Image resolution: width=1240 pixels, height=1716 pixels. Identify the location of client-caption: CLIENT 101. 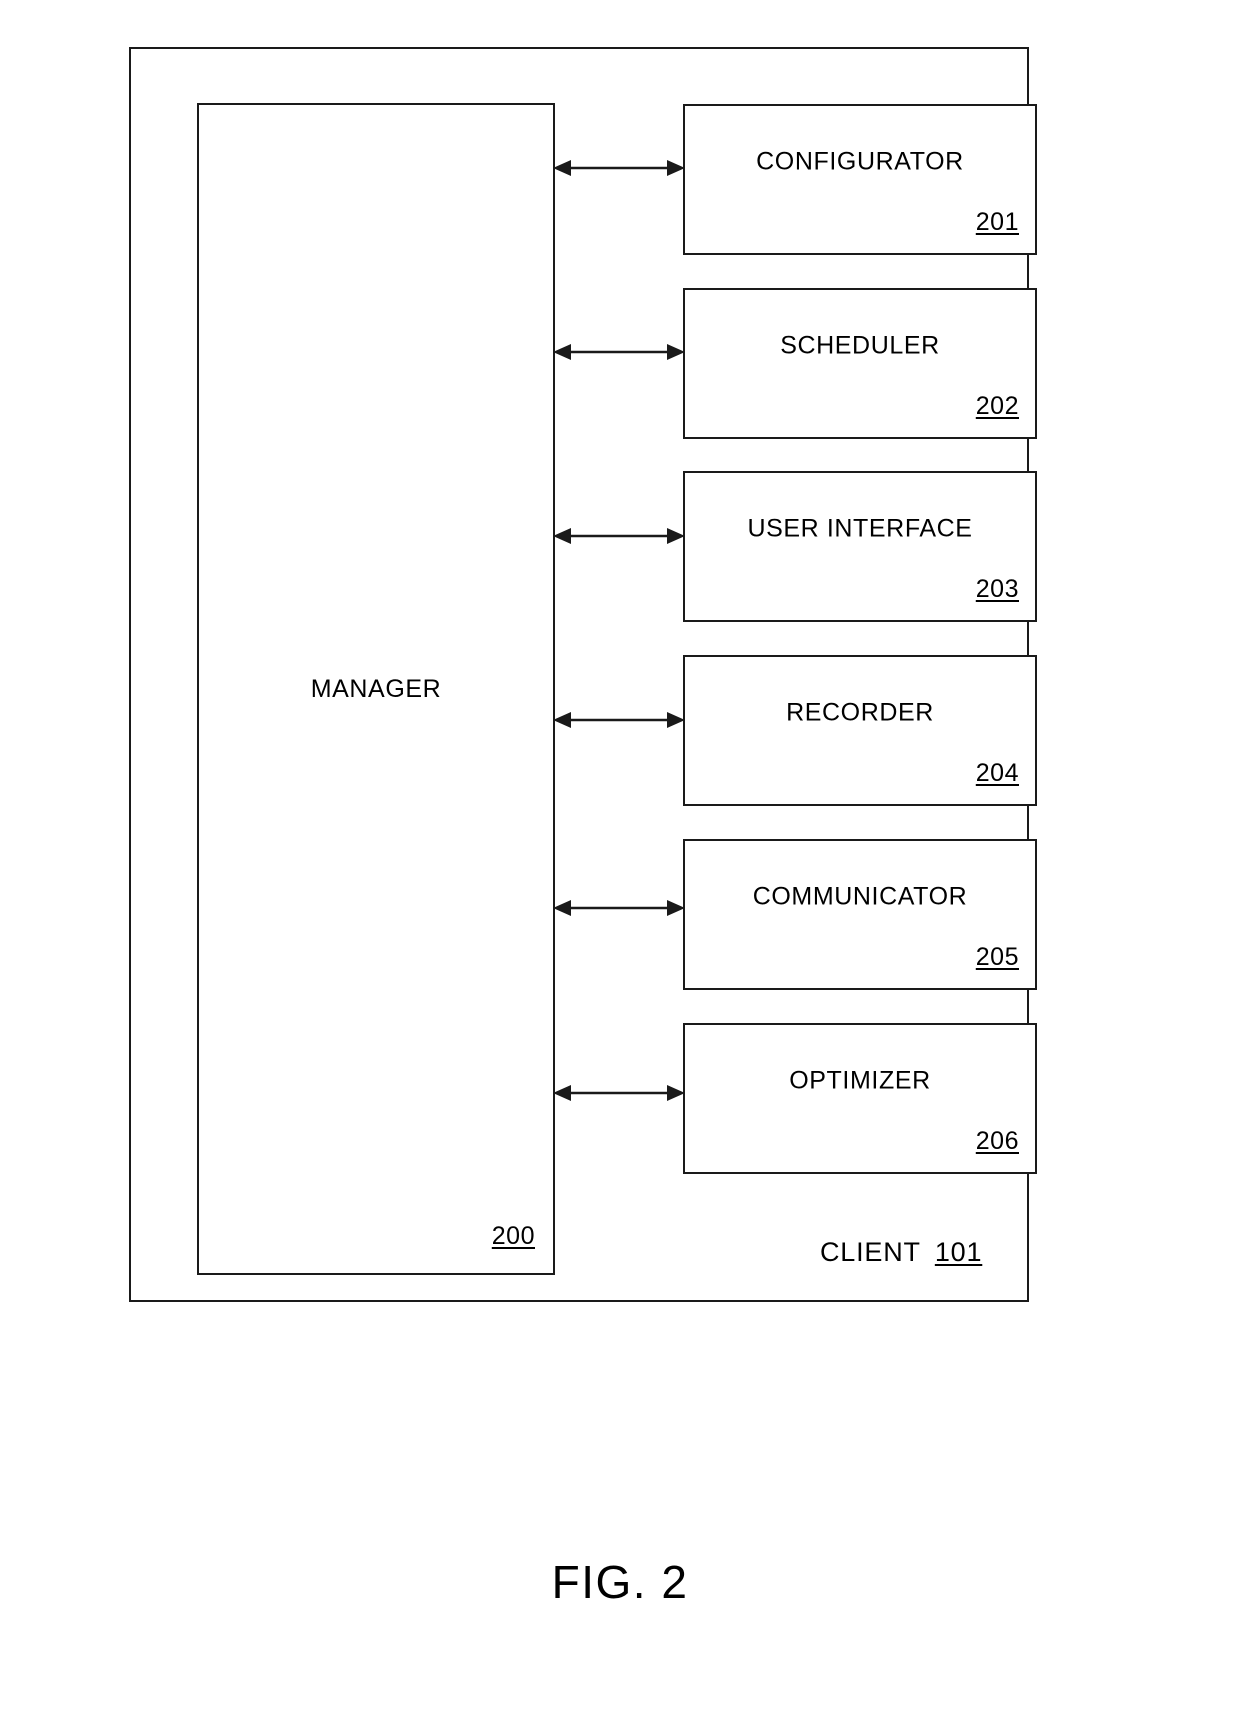
(901, 1252).